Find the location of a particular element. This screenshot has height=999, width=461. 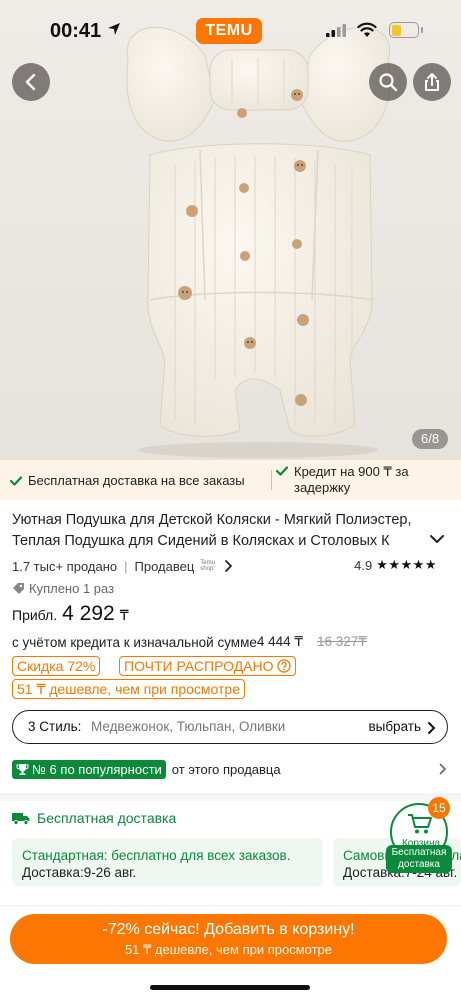

ranking-badge: № 6 по популярности is located at coordinates (89, 769).